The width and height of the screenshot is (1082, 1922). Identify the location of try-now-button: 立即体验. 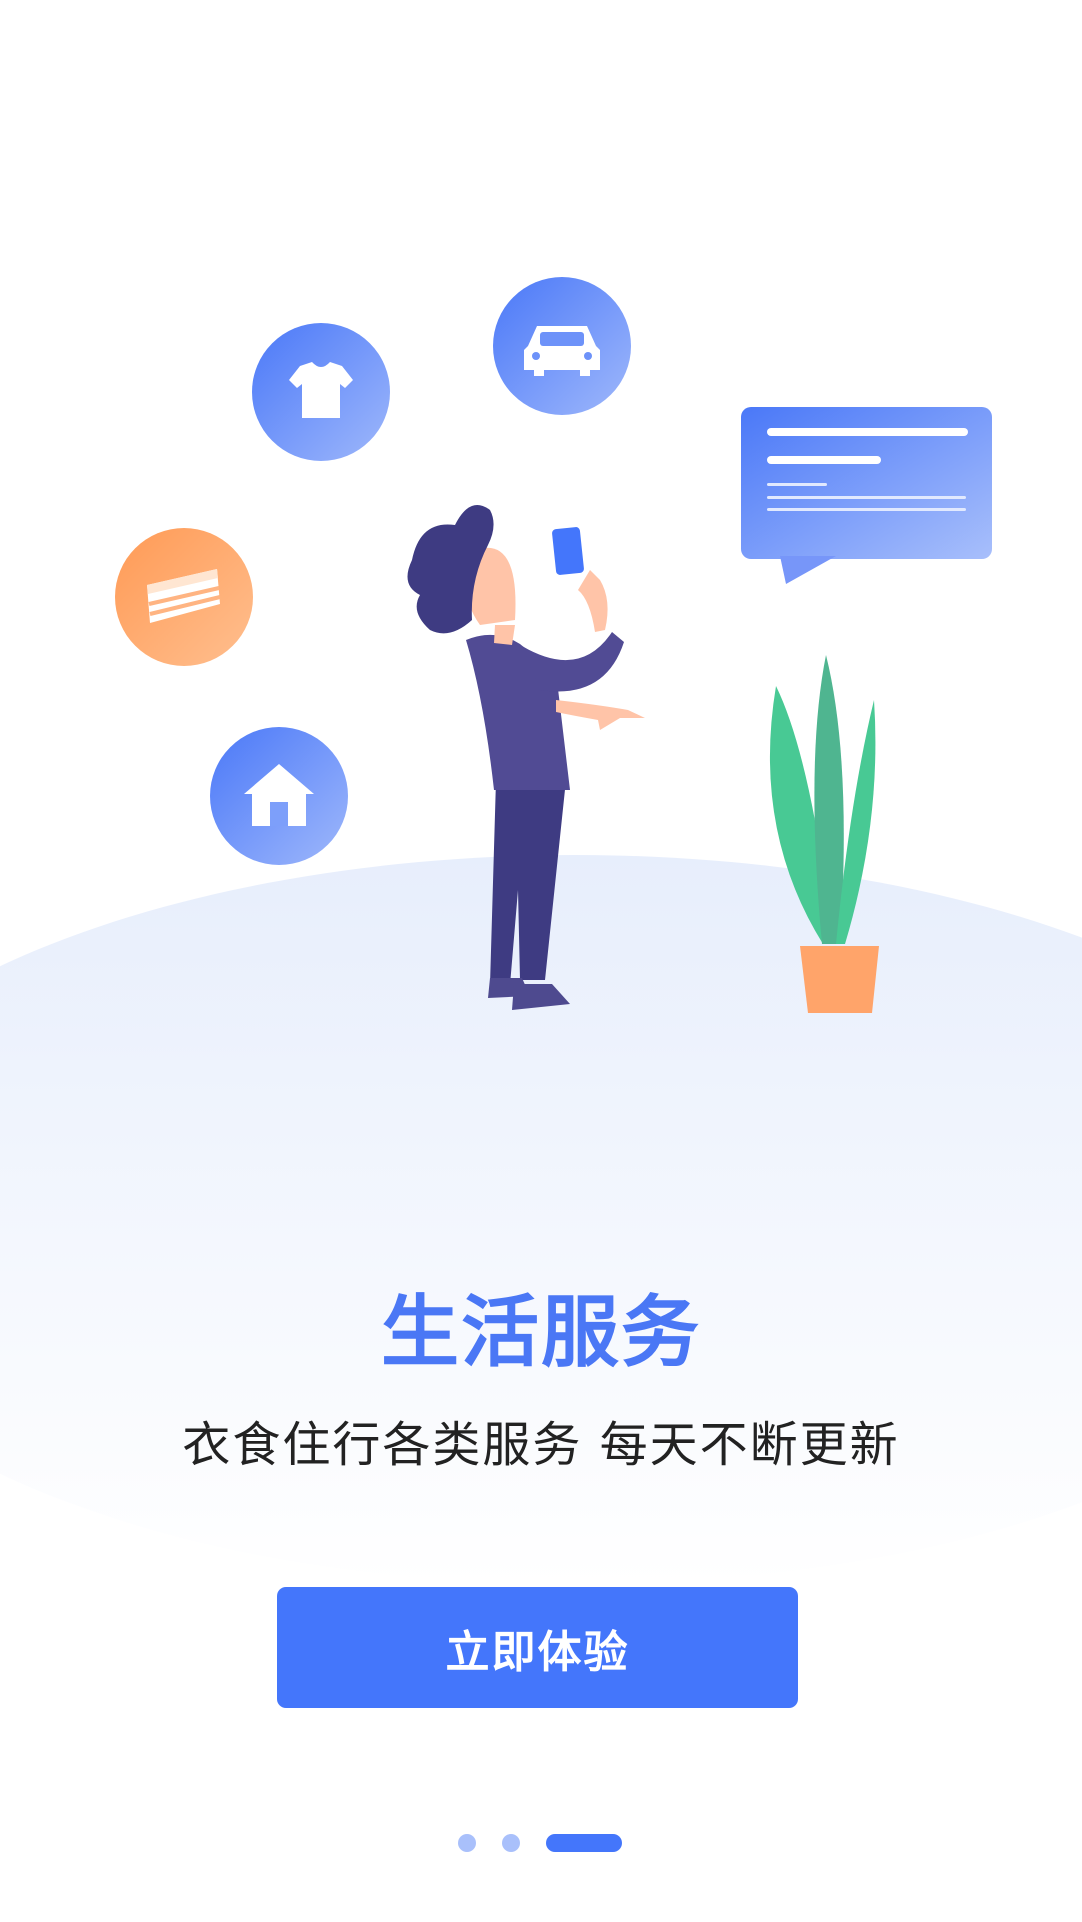
(537, 1647).